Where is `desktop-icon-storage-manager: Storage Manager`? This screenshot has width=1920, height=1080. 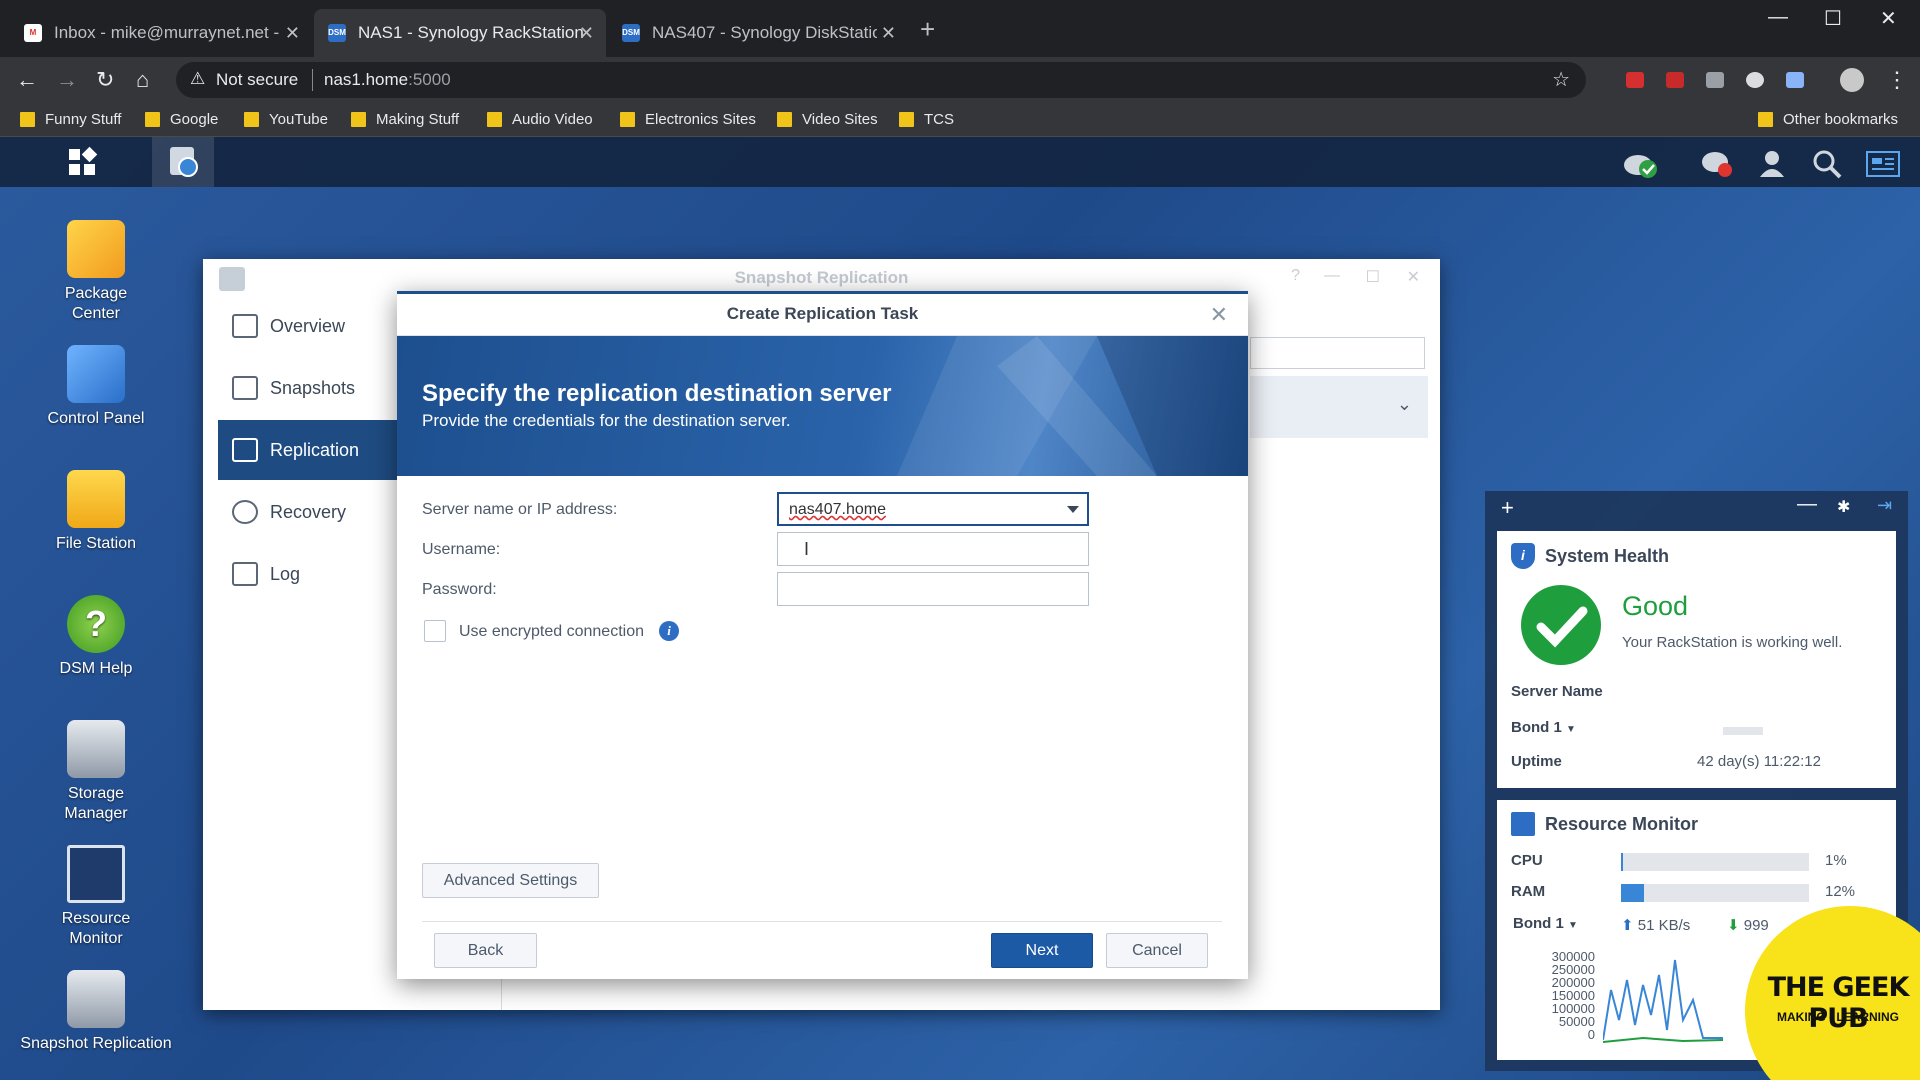
desktop-icon-storage-manager: Storage Manager is located at coordinates (96, 772).